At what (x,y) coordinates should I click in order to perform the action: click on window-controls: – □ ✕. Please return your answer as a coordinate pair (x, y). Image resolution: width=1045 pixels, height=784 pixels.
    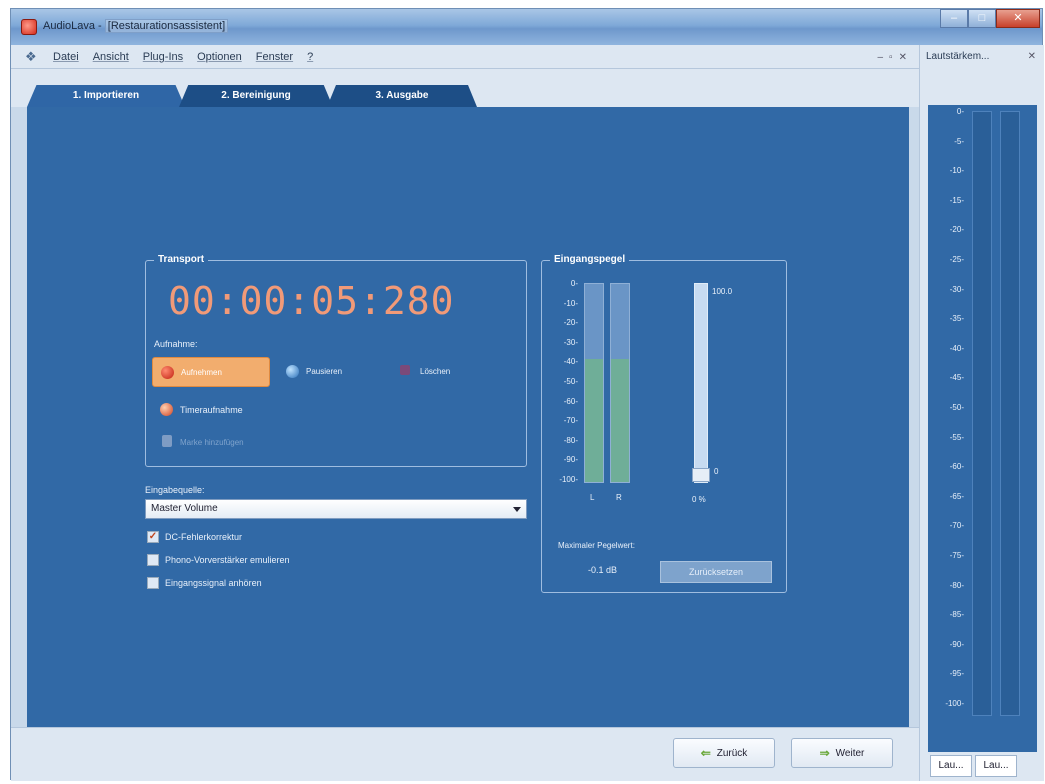
    Looking at the image, I should click on (990, 19).